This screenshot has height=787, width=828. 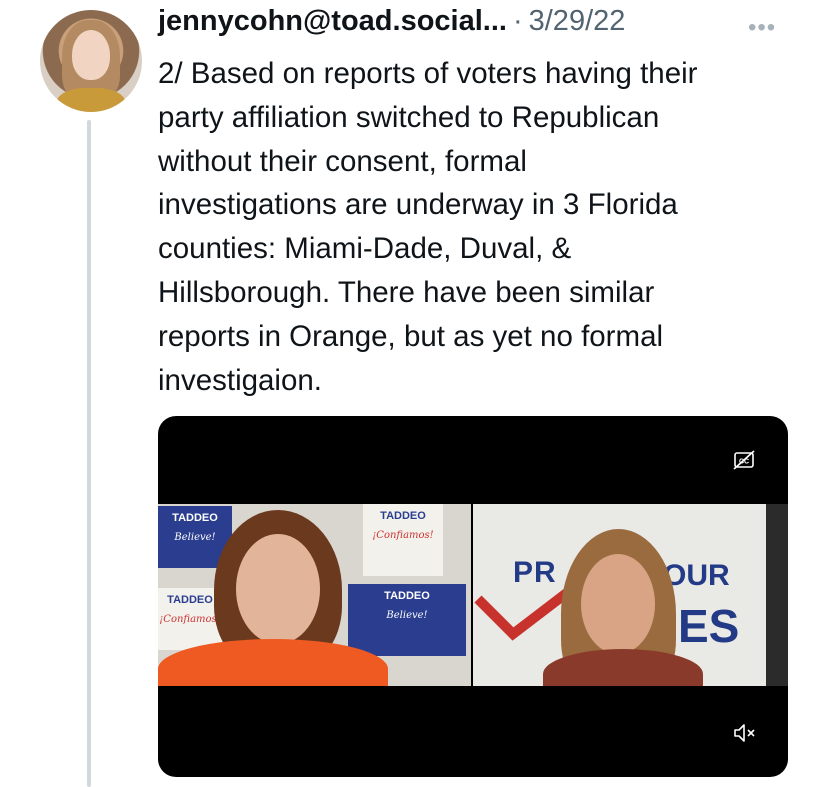 What do you see at coordinates (535, 572) in the screenshot?
I see `poster-text: PR` at bounding box center [535, 572].